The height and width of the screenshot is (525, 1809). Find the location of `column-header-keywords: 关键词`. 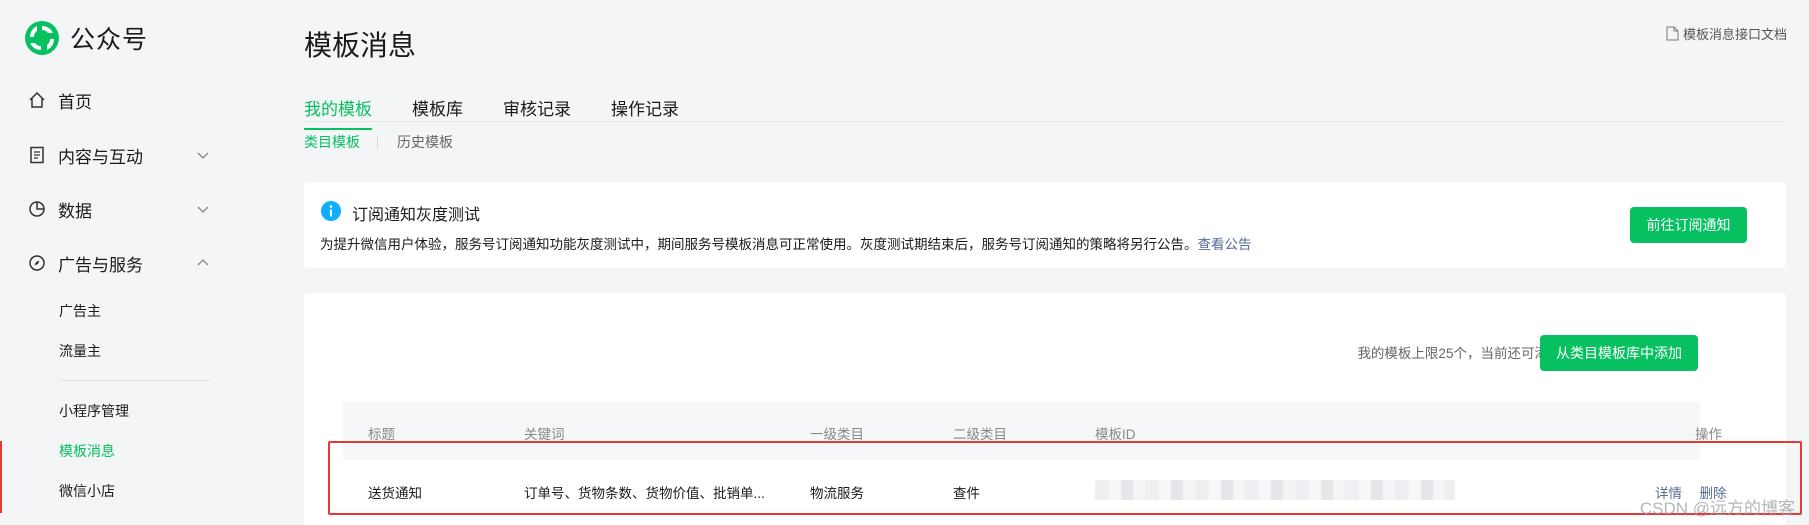

column-header-keywords: 关键词 is located at coordinates (544, 434).